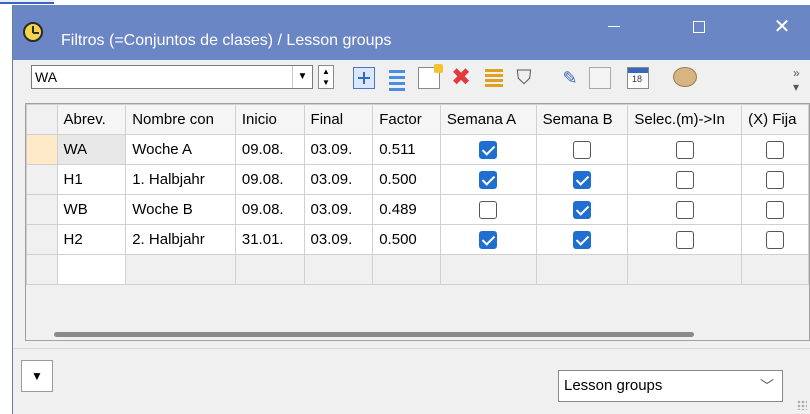  Describe the element at coordinates (27, 2) in the screenshot. I see `active-tab-indicator` at that location.